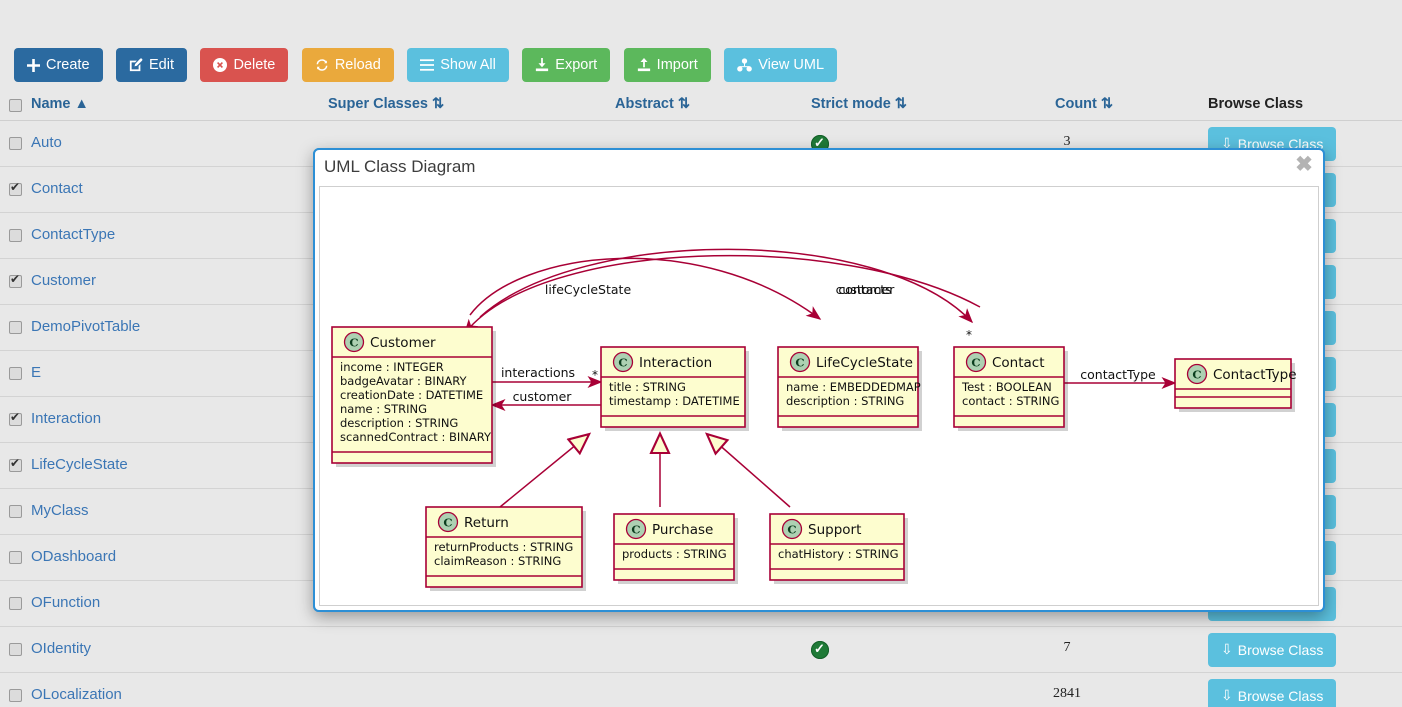 Image resolution: width=1402 pixels, height=707 pixels. I want to click on chevron-double-down-icon: ⇩, so click(1227, 695).